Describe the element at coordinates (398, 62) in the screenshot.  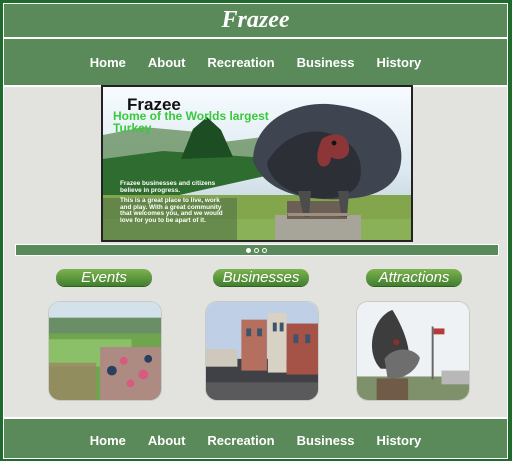
I see `nav-history: History` at that location.